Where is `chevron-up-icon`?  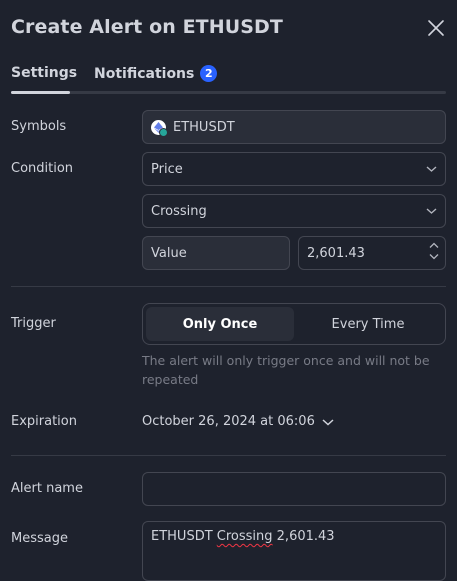
chevron-up-icon is located at coordinates (434, 245).